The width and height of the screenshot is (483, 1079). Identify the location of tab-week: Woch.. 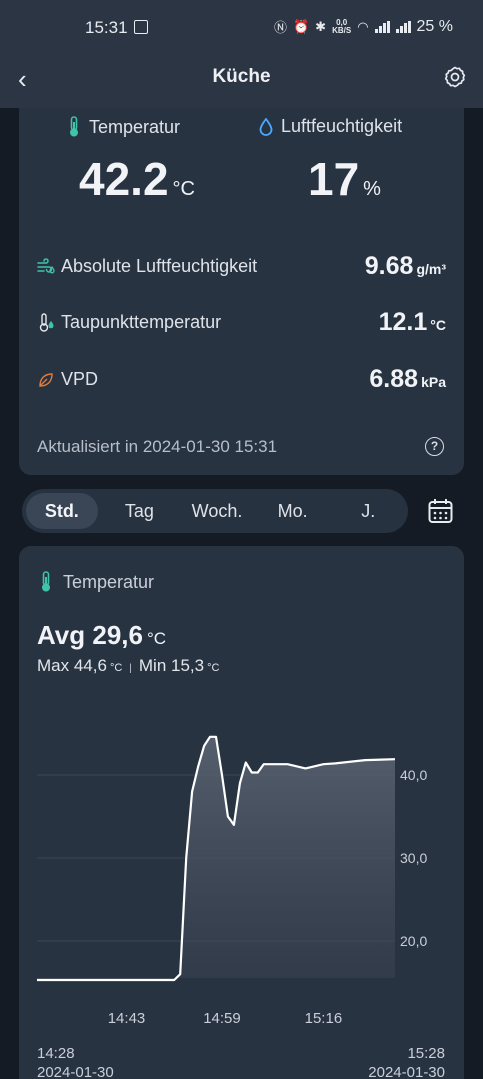
(217, 511).